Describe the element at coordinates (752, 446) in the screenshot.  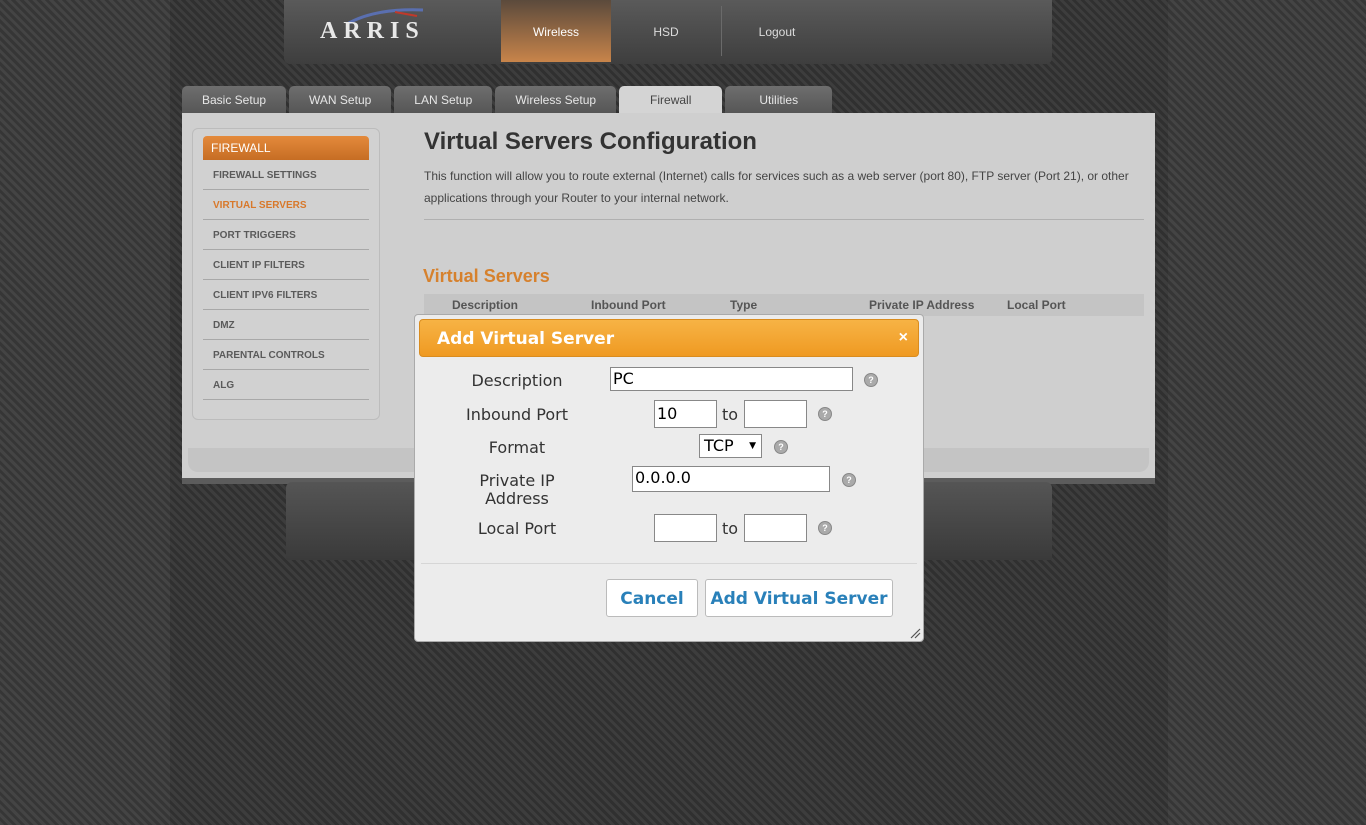
I see `dropdown-arrow-icon: ▼` at that location.